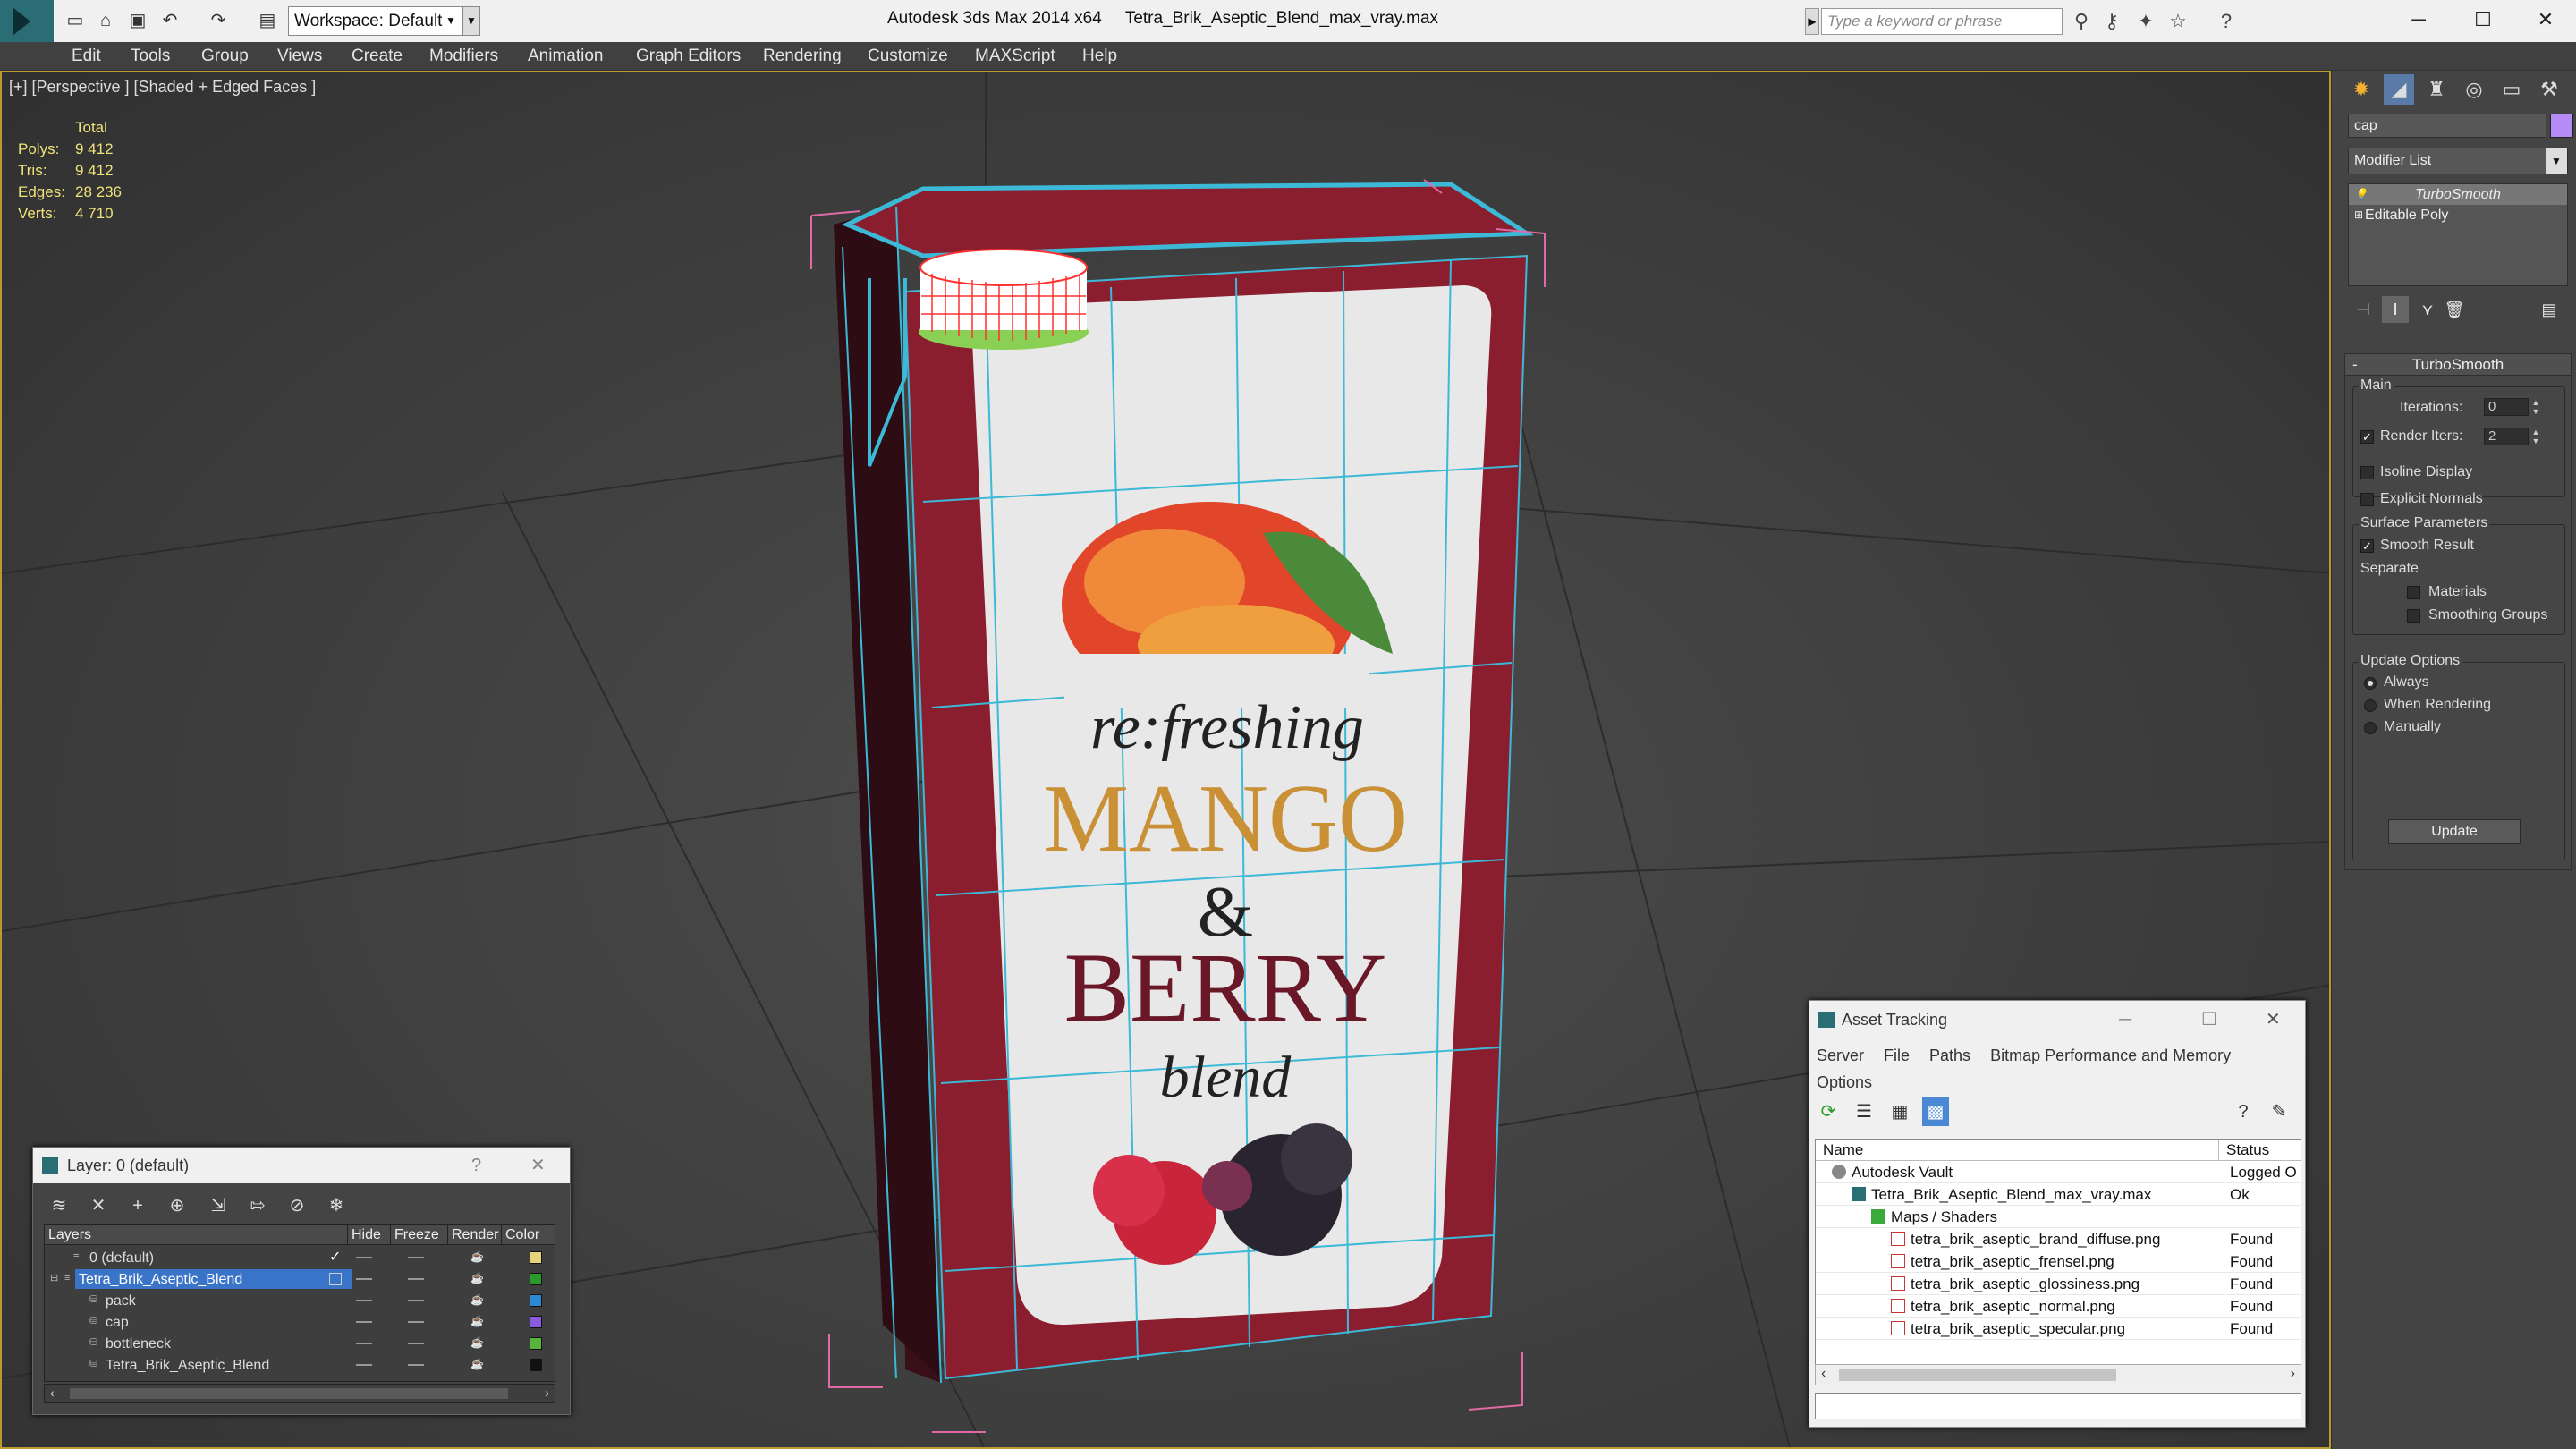 The height and width of the screenshot is (1449, 2576). Describe the element at coordinates (2058, 1194) in the screenshot. I see `asset-row: Tetra_Brik_Aseptic_Blend_max_vray.max Ok` at that location.